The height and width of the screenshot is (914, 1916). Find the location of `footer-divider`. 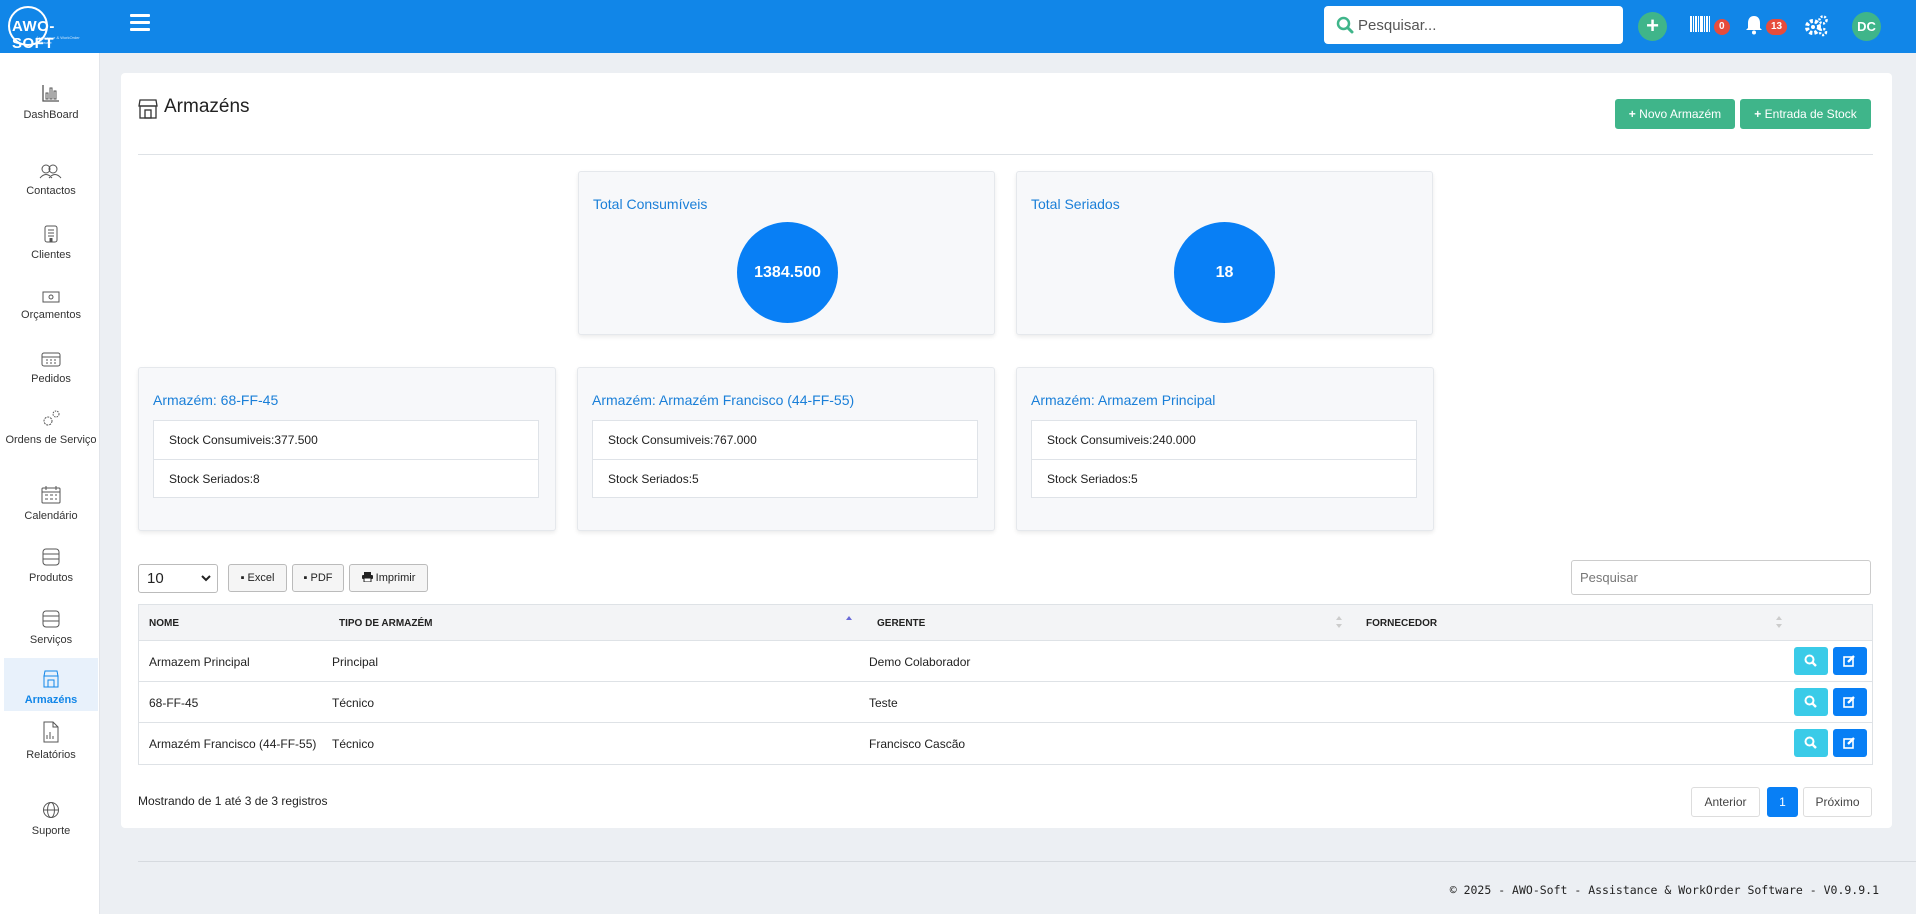

footer-divider is located at coordinates (1027, 861).